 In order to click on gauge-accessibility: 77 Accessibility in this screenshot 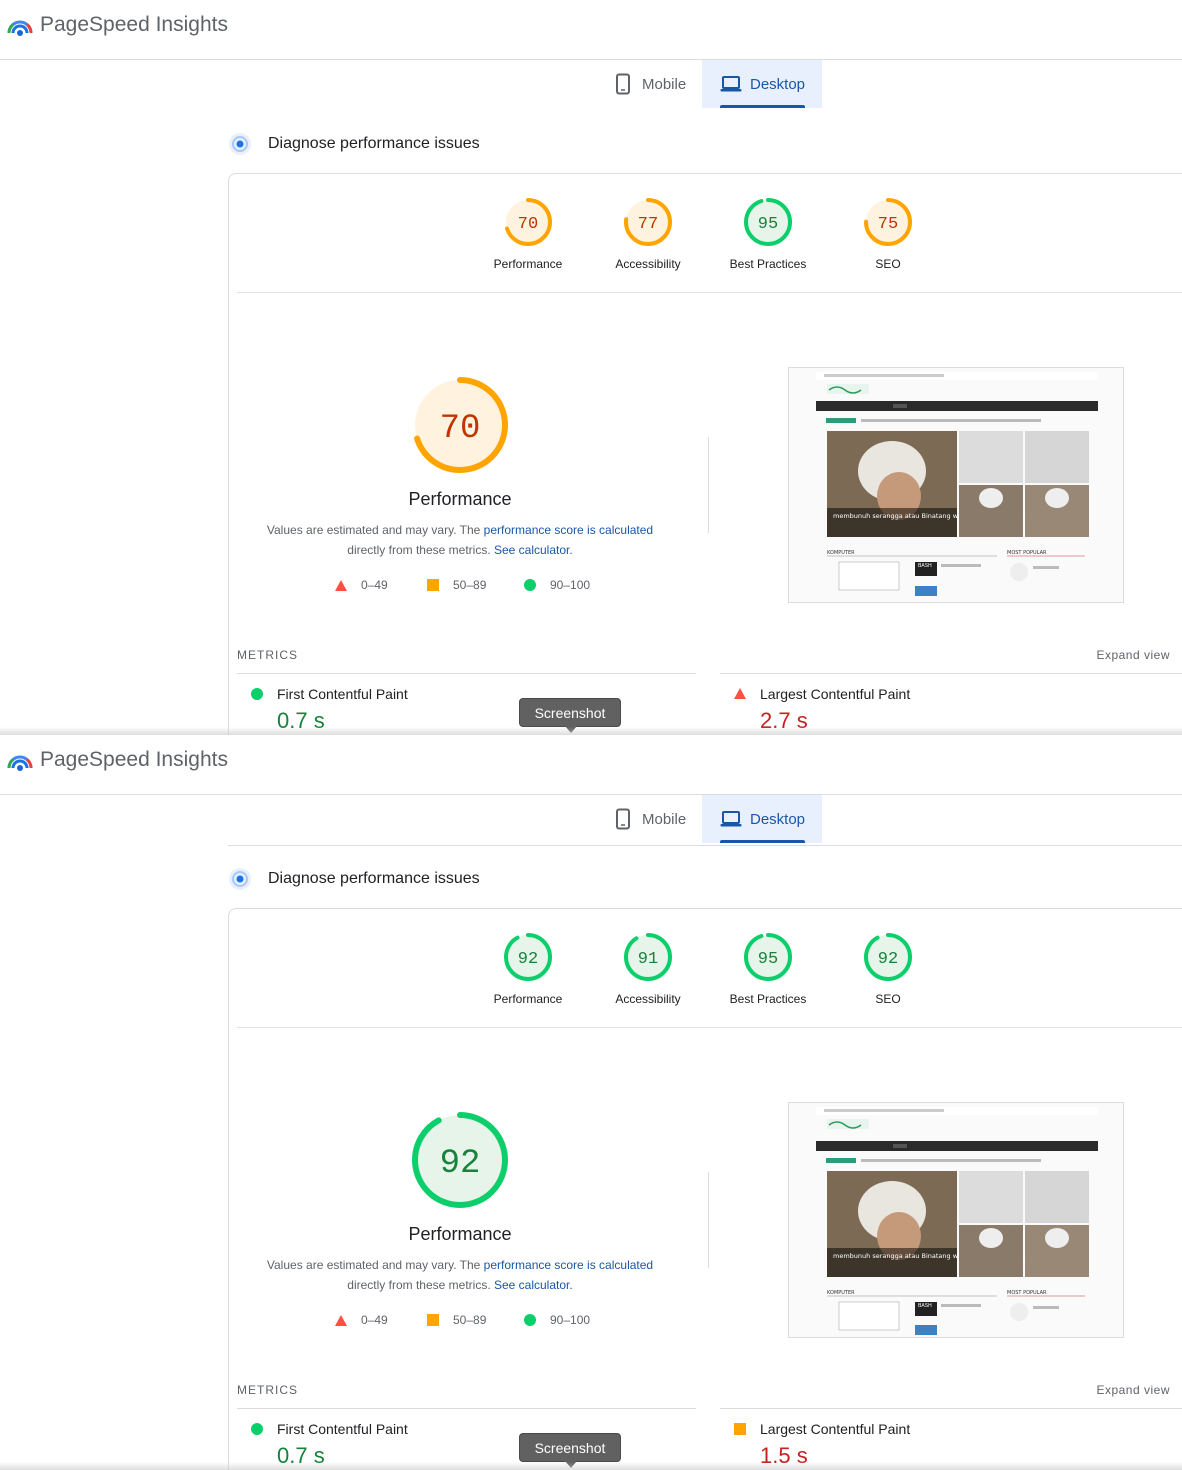, I will do `click(648, 233)`.